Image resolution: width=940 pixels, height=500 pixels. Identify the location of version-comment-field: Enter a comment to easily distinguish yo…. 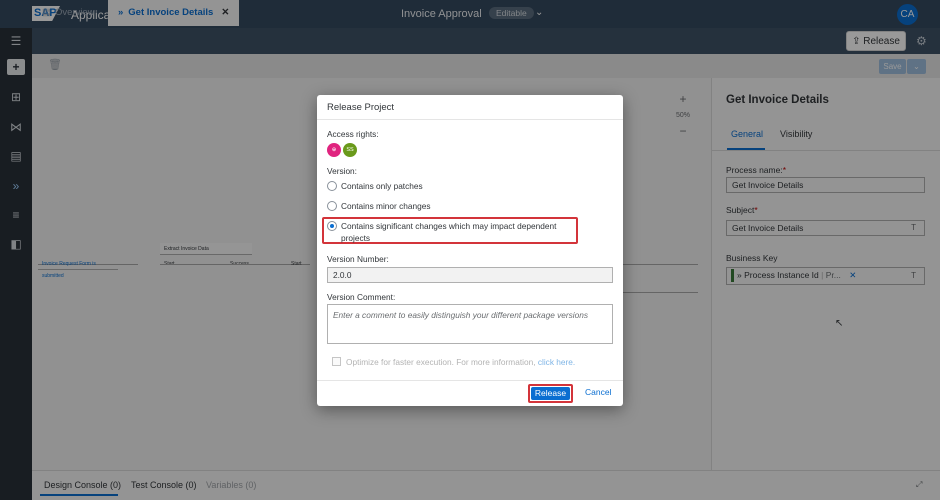
(470, 324).